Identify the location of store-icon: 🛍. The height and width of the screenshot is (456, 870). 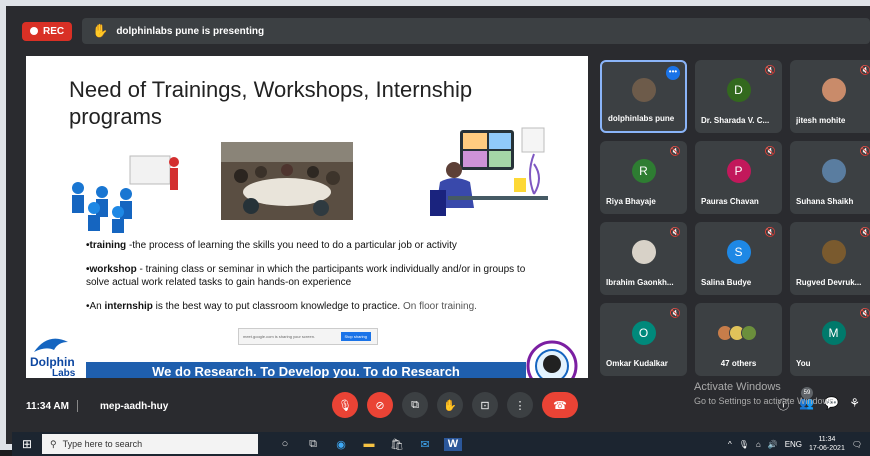
(397, 444).